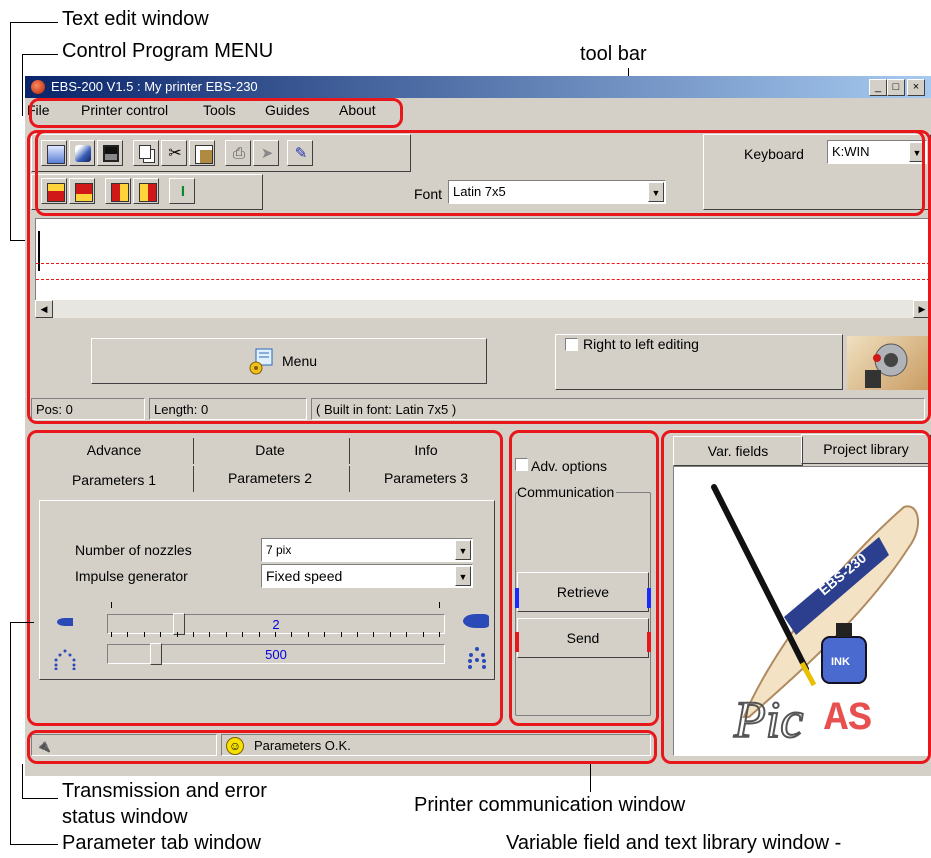 This screenshot has width=931, height=858. Describe the element at coordinates (550, 805) in the screenshot. I see `callout-printer-communication: Printer communication window` at that location.